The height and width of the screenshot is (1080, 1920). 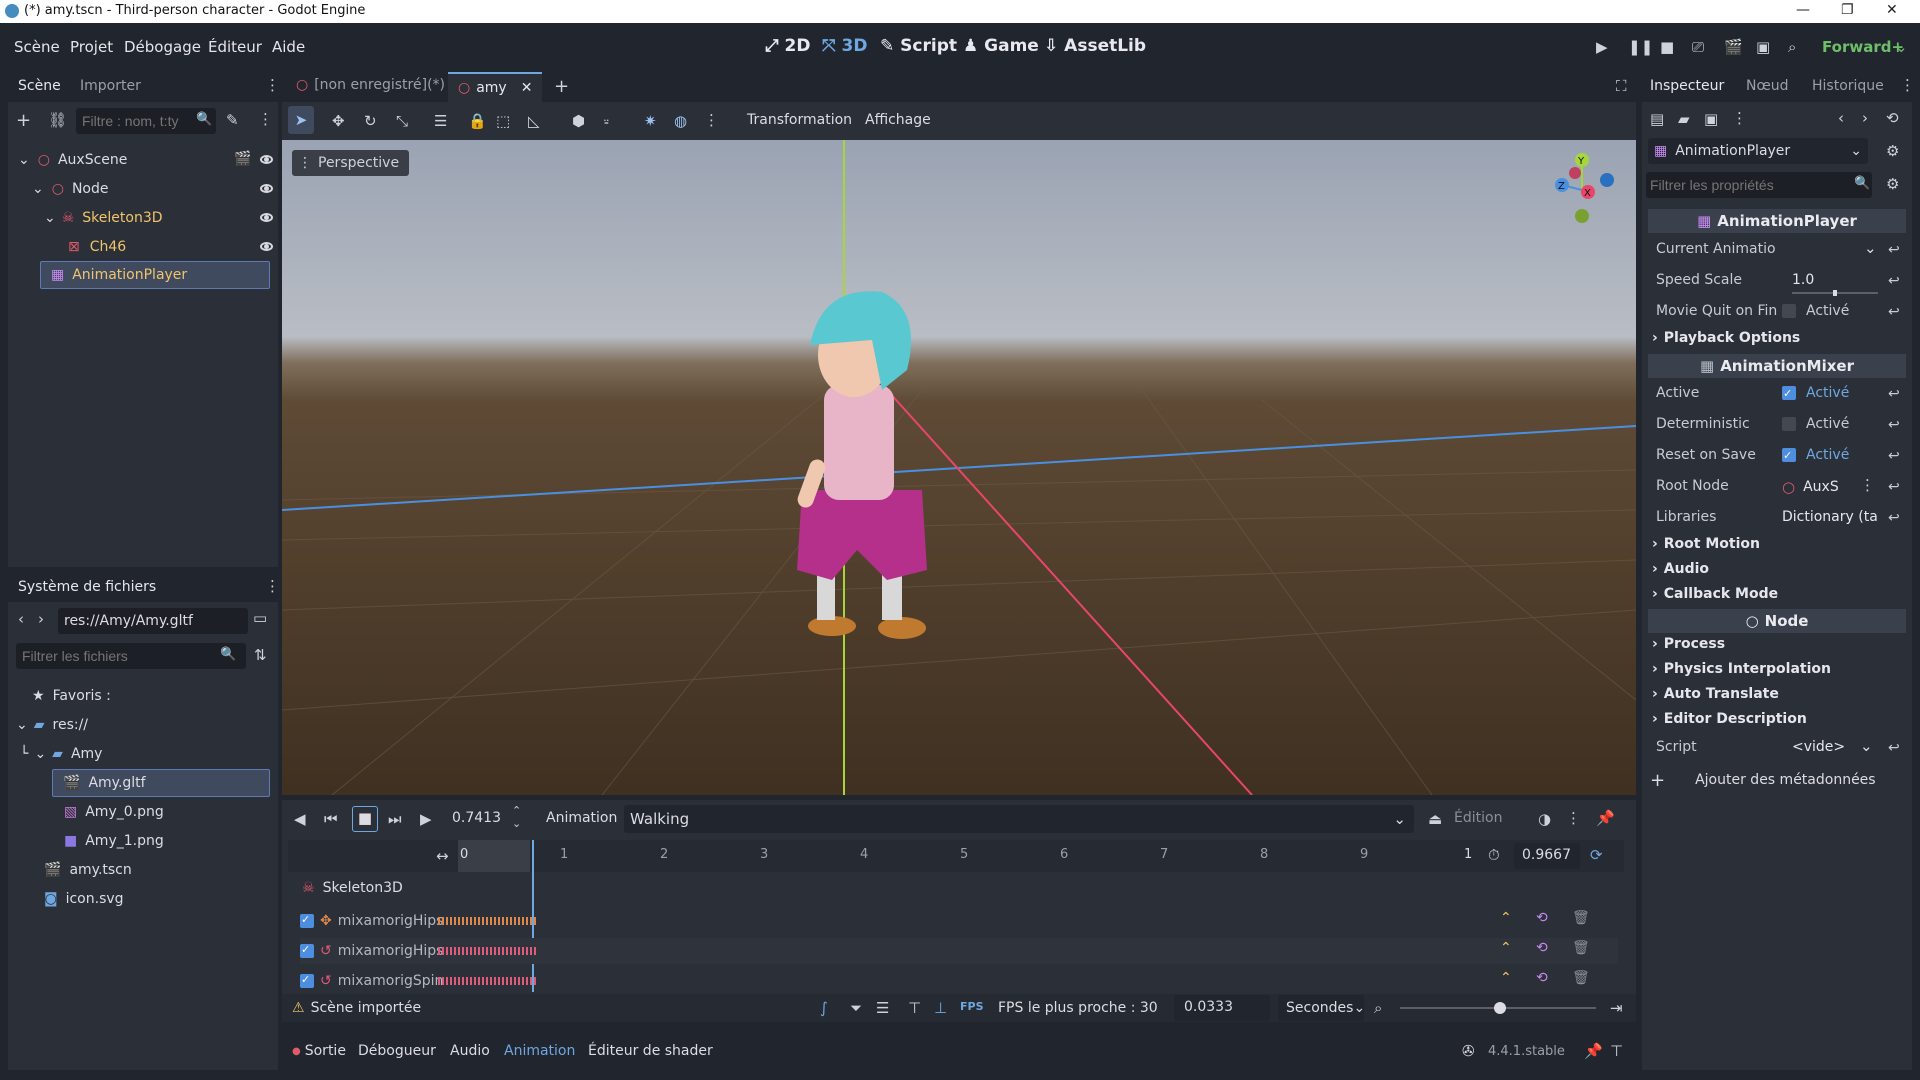 What do you see at coordinates (260, 618) in the screenshot?
I see `split-view-icon: ▭` at bounding box center [260, 618].